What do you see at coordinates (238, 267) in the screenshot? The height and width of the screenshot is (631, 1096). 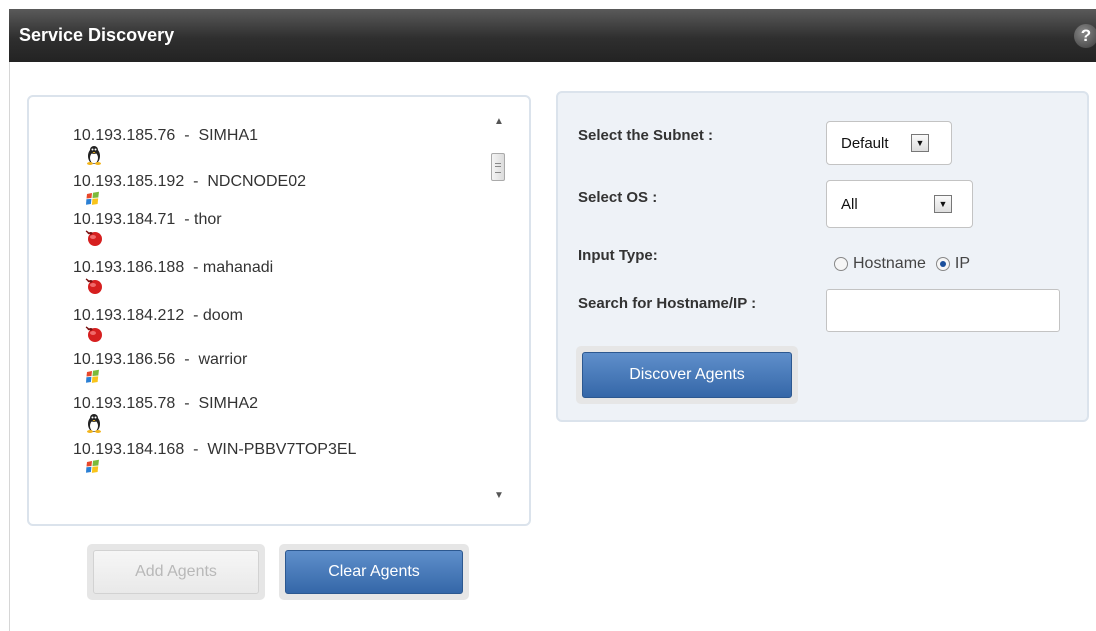 I see `agent-name: mahanadi` at bounding box center [238, 267].